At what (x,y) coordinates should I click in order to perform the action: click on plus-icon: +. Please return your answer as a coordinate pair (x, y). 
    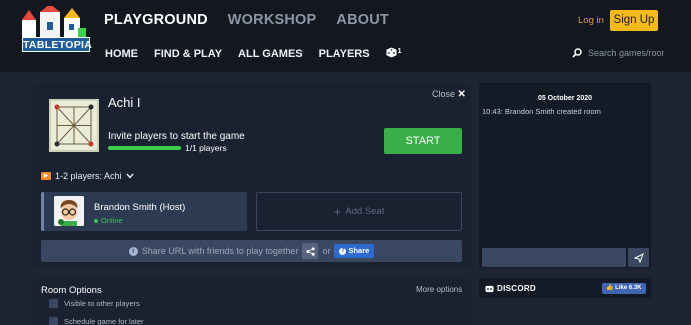
    Looking at the image, I should click on (337, 211).